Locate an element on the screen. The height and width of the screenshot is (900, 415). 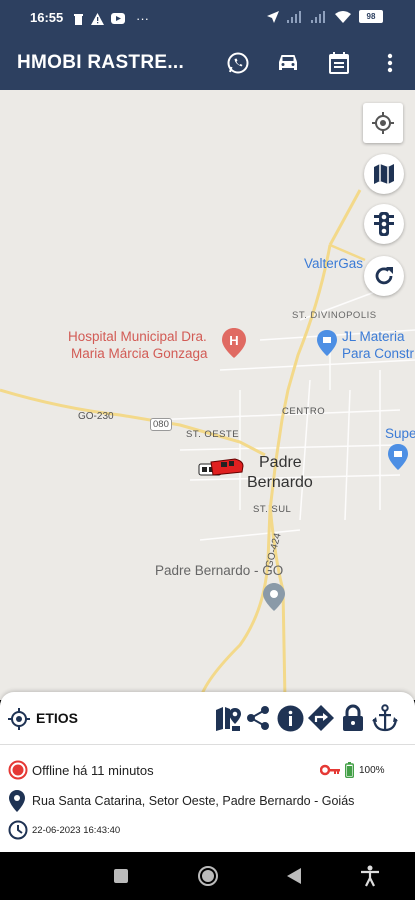
my-location-button is located at coordinates (383, 123).